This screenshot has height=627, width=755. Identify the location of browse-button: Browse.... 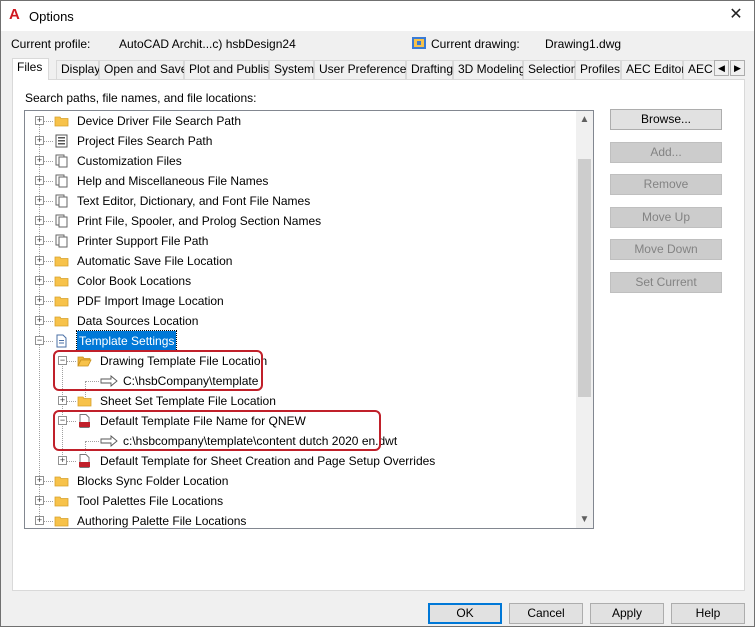
(666, 119).